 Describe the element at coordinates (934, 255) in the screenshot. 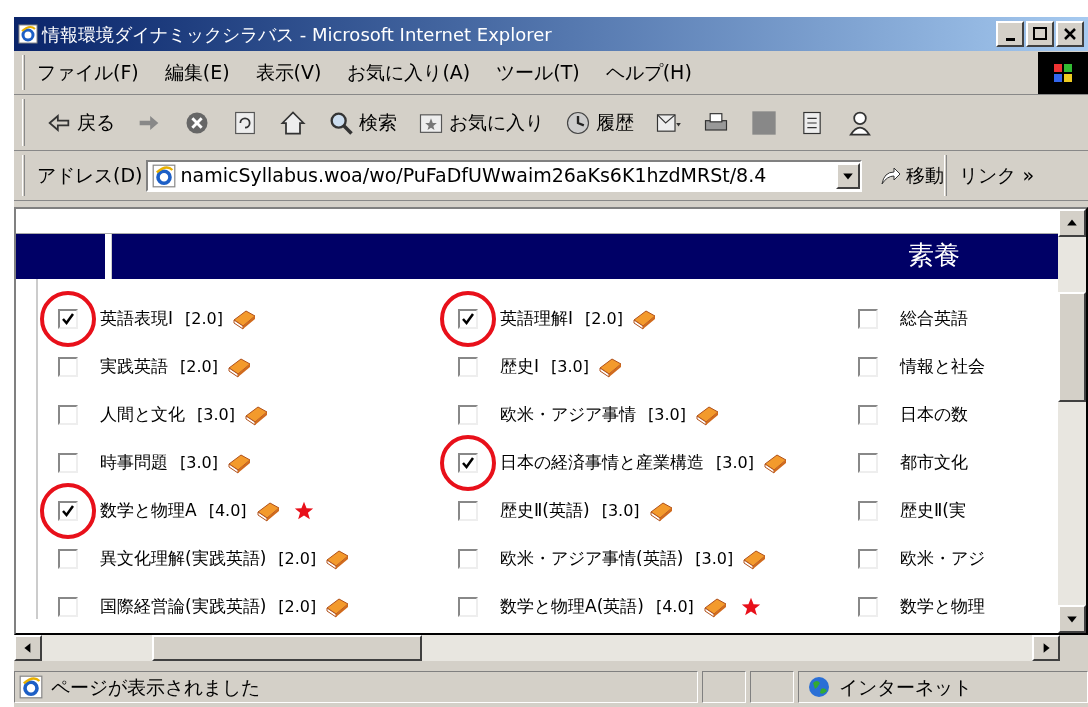

I see `section-title: 素養` at that location.